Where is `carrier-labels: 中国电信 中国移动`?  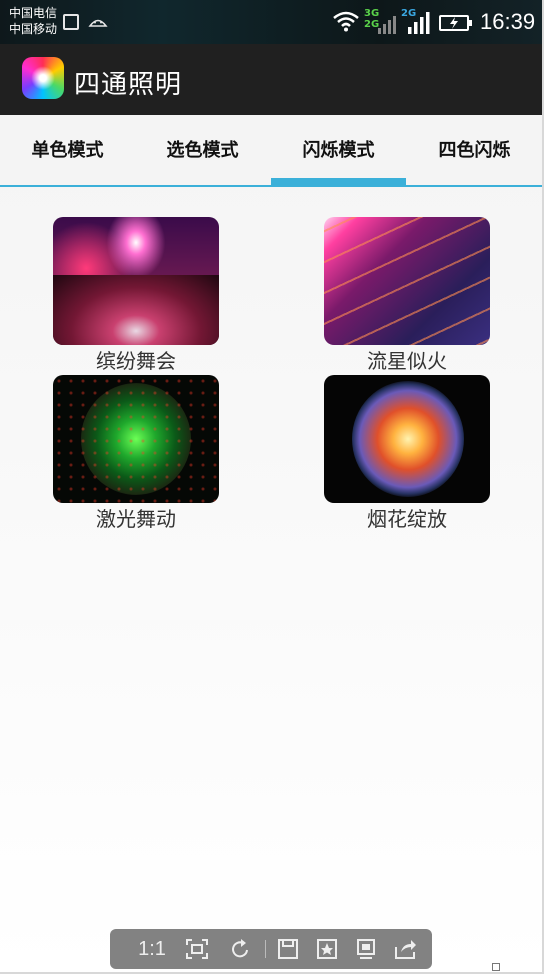 carrier-labels: 中国电信 中国移动 is located at coordinates (33, 21).